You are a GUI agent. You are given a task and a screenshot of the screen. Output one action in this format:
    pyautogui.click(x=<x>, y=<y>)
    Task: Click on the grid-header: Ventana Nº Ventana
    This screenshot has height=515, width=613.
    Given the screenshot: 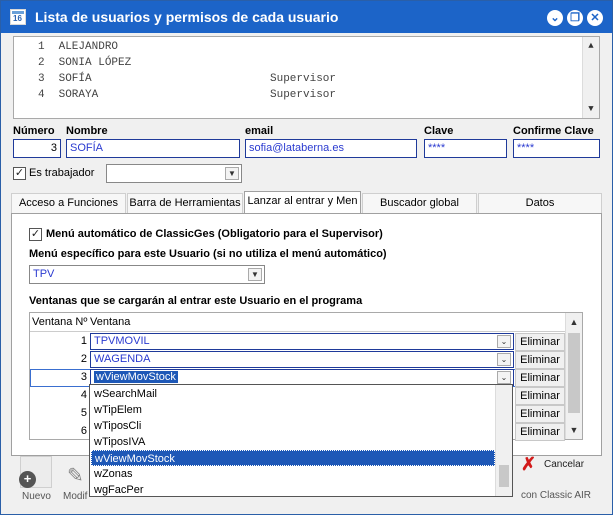 What is the action you would take?
    pyautogui.click(x=297, y=322)
    